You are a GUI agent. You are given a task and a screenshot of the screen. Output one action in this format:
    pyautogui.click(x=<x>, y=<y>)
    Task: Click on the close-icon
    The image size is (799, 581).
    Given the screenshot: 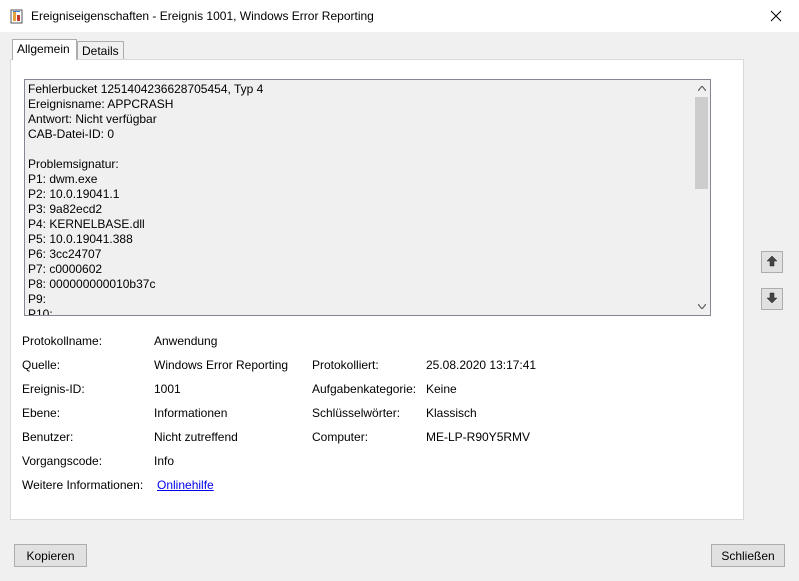 What is the action you would take?
    pyautogui.click(x=776, y=16)
    